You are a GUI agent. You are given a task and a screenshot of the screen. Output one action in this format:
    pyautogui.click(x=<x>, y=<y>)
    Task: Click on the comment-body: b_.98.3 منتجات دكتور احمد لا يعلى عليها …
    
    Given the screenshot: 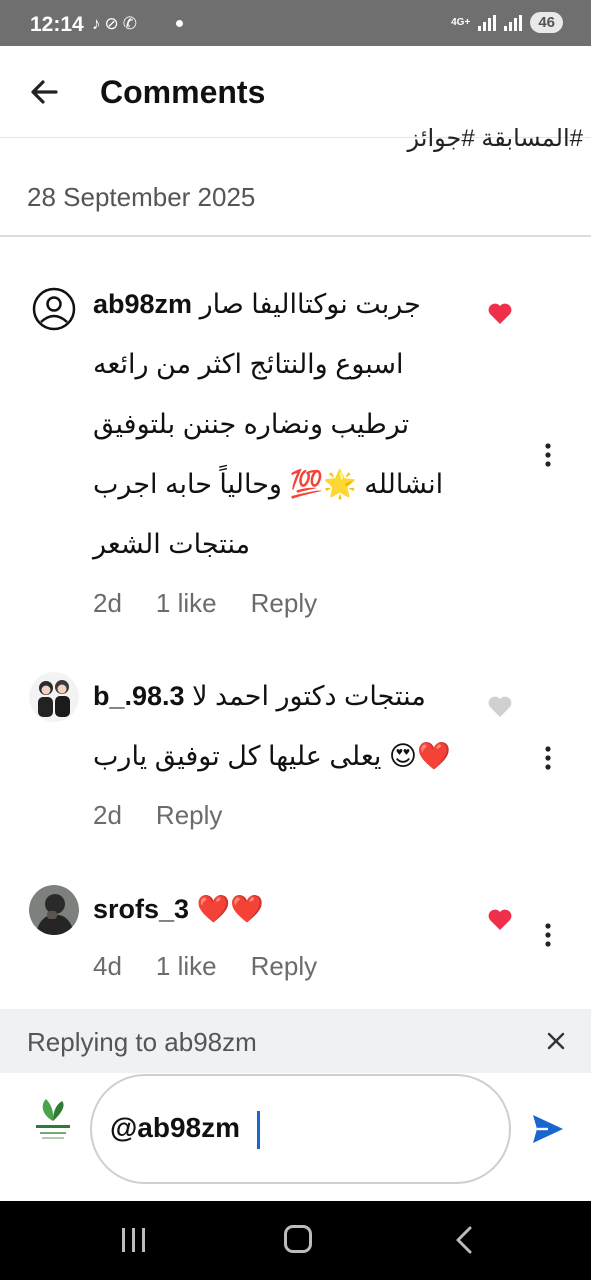 What is the action you would take?
    pyautogui.click(x=283, y=748)
    